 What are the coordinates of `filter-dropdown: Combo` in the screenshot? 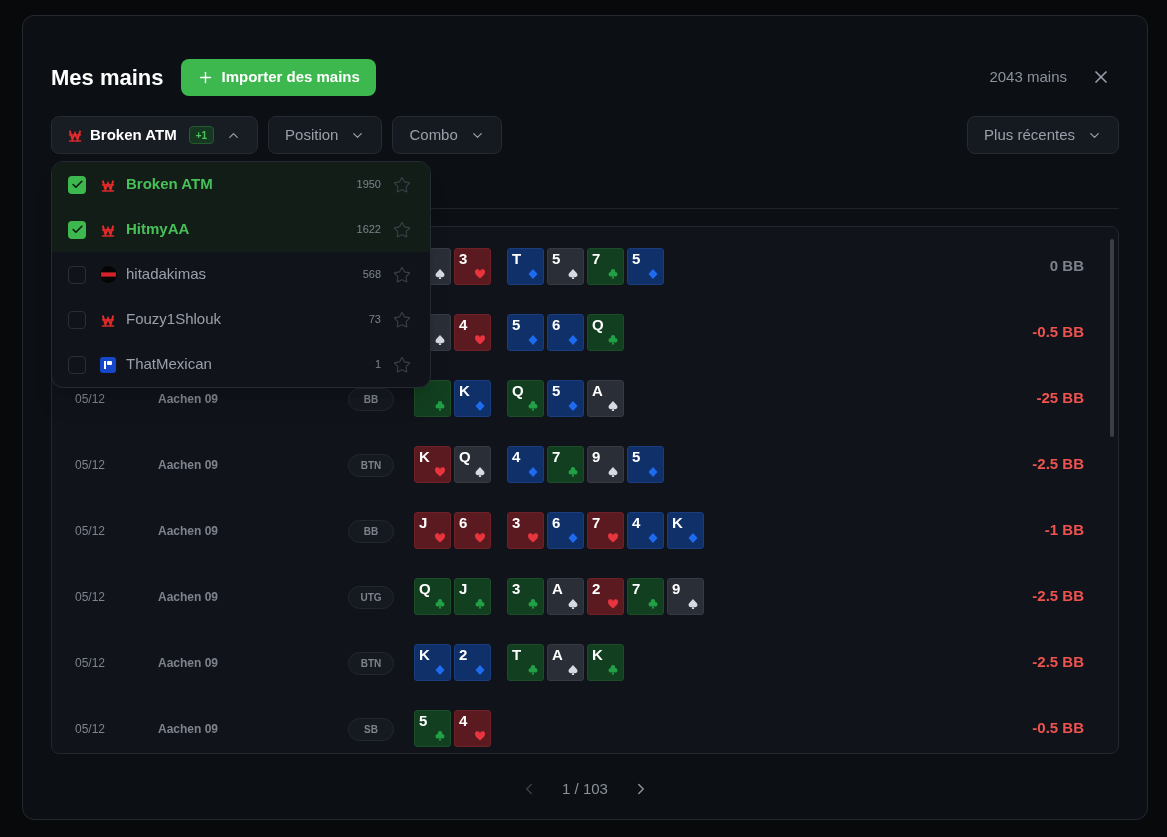 It's located at (447, 135).